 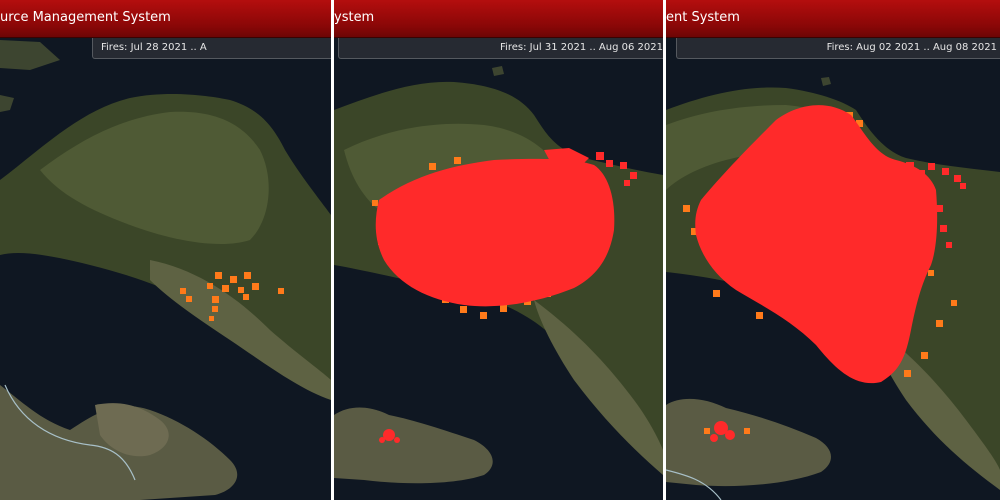 I want to click on fires-date-range: Fires: Jul 31 2021 .. Aug 06 2021, so click(x=500, y=48).